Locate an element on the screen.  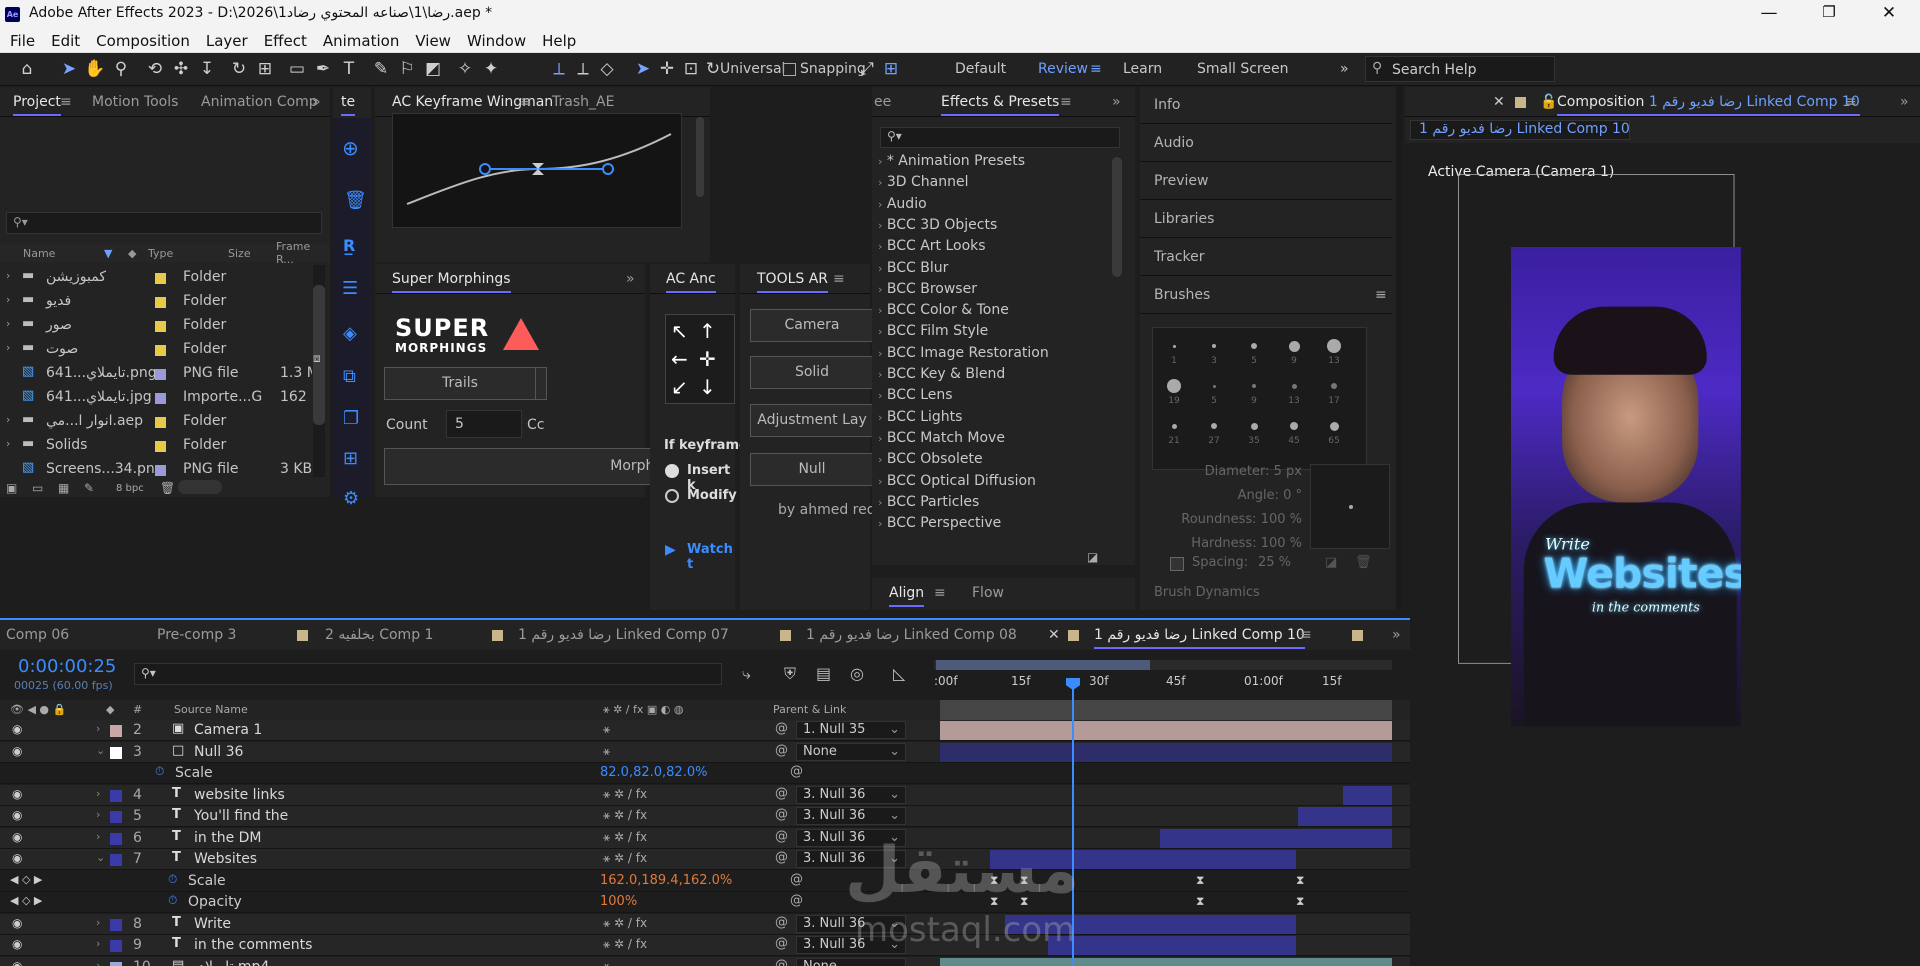
tab-effects-presets: Effects & Presets is located at coordinates (1000, 105).